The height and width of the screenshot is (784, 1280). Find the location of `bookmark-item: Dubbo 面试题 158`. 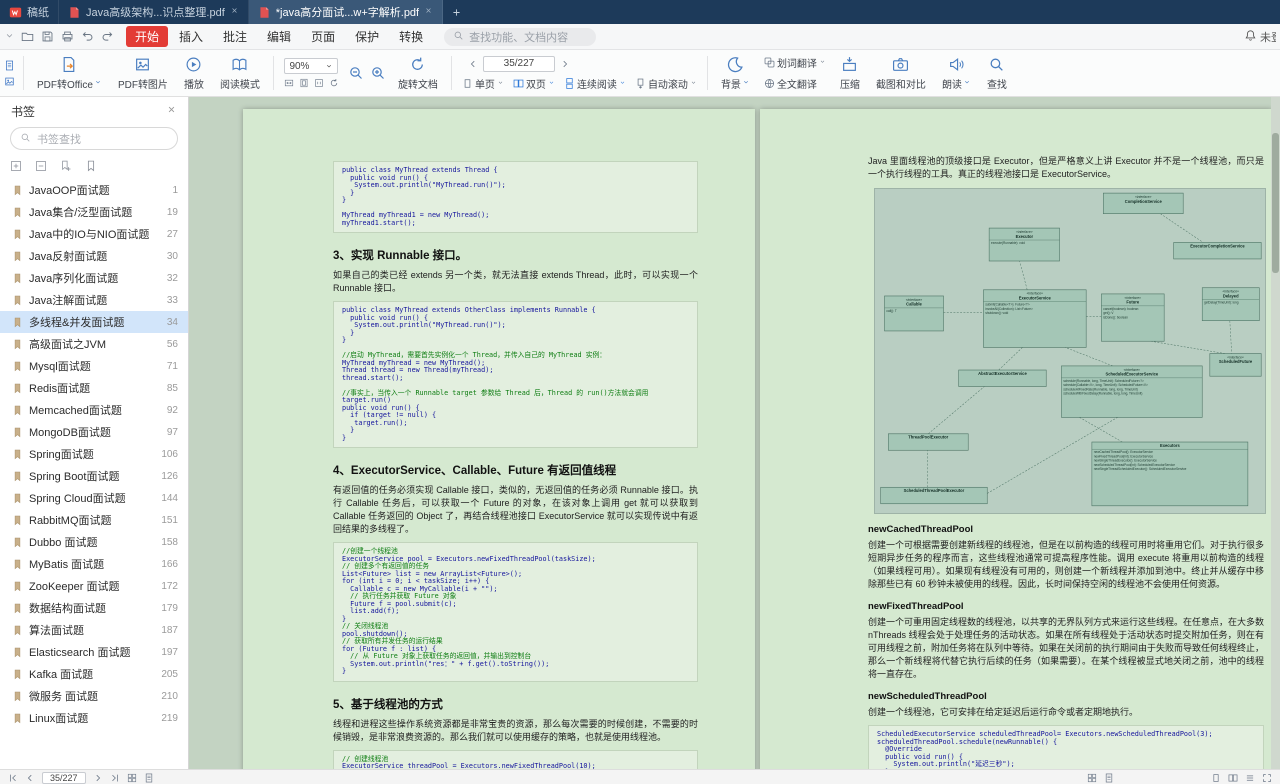

bookmark-item: Dubbo 面试题 158 is located at coordinates (94, 542).